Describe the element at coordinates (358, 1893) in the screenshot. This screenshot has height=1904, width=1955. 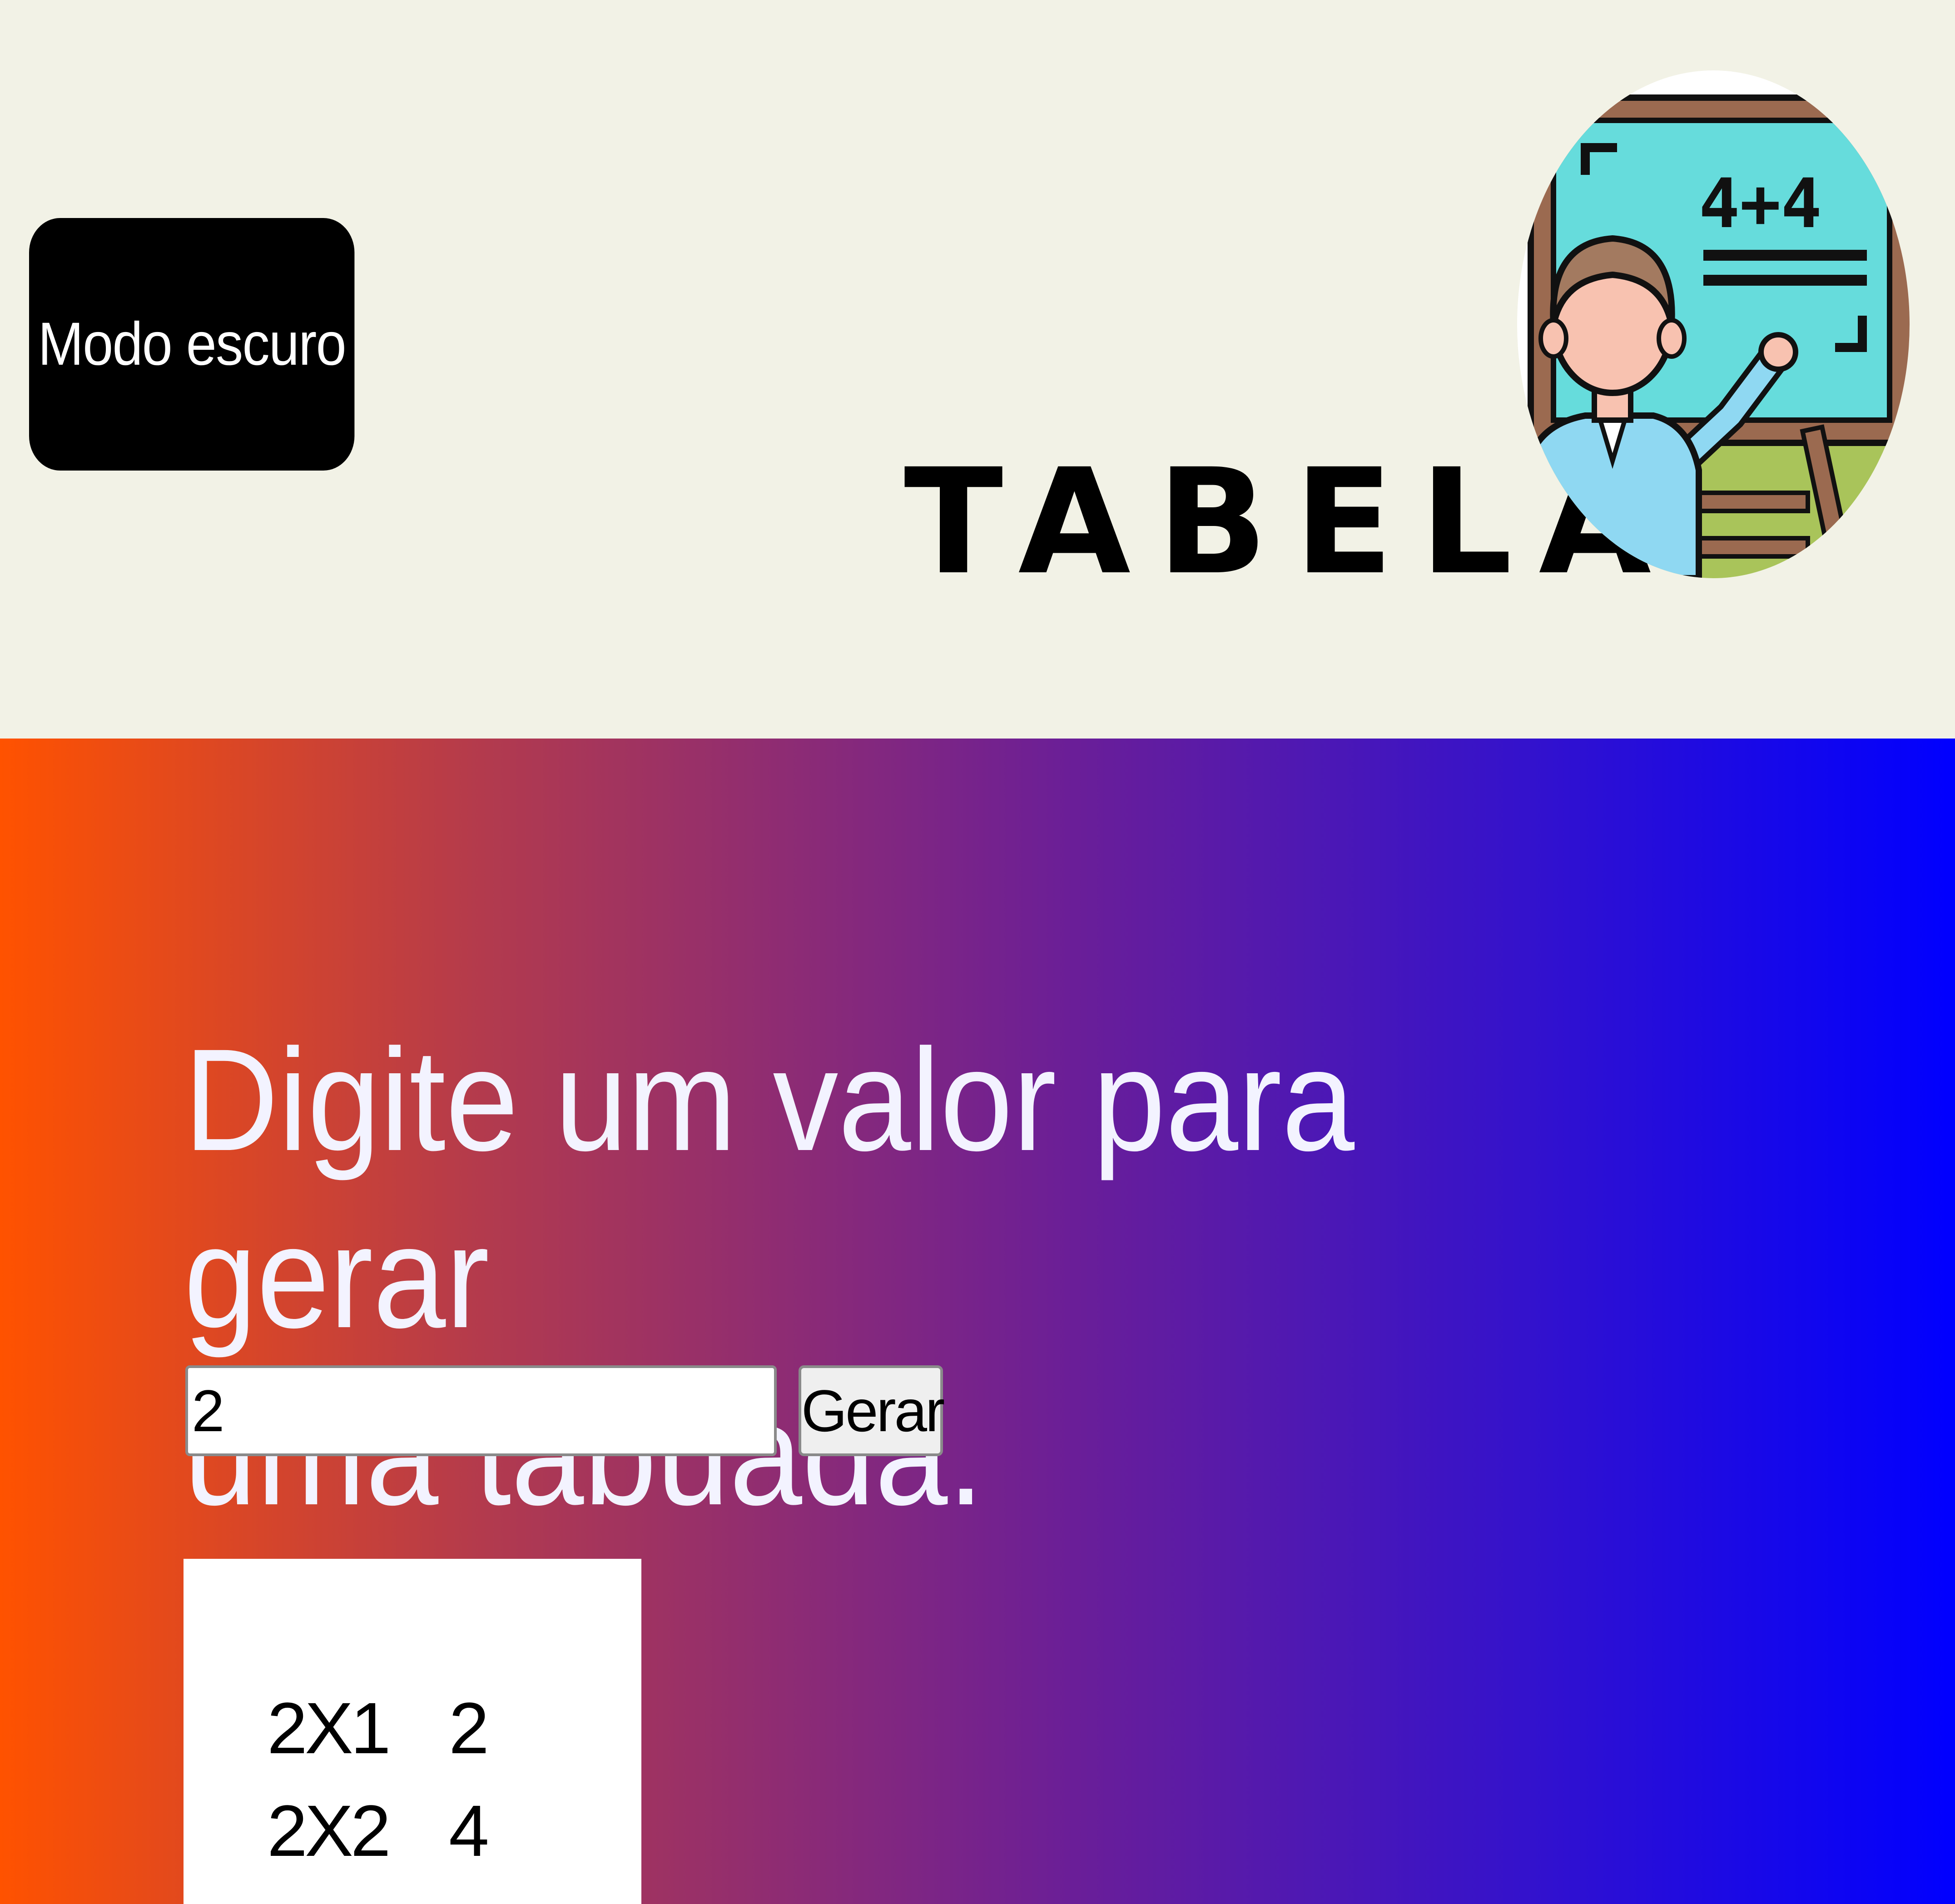
I see `table-cell-expression: 2X3` at that location.